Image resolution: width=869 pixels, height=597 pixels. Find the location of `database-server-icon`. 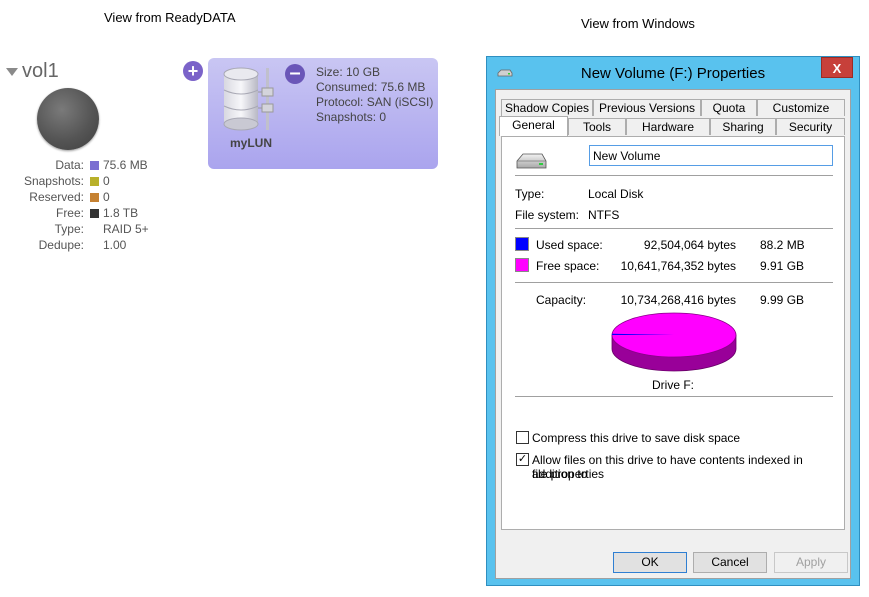

database-server-icon is located at coordinates (248, 99).